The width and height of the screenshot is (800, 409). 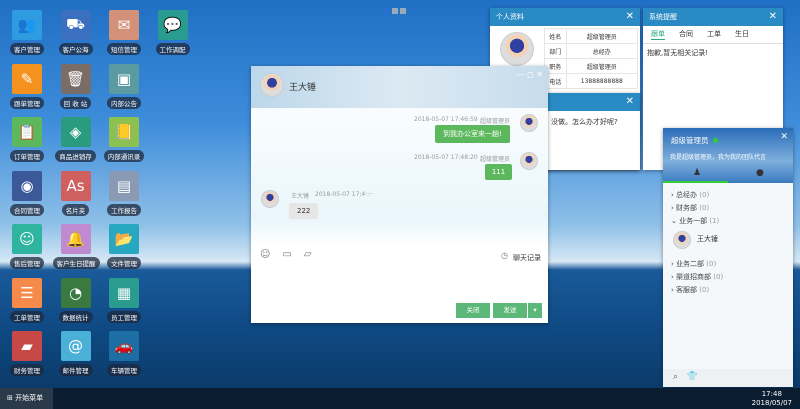 I want to click on dept-item: › 客服部 (0), so click(x=728, y=290).